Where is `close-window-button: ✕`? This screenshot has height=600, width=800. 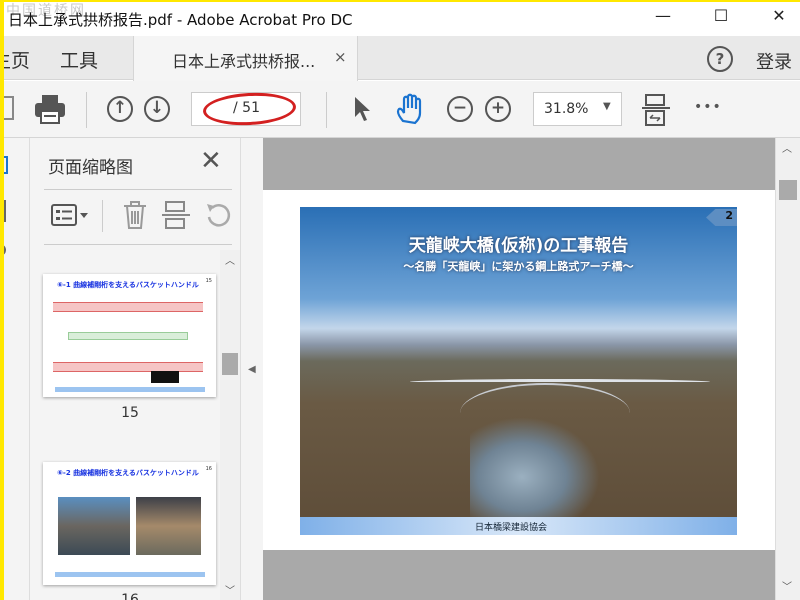 close-window-button: ✕ is located at coordinates (779, 18).